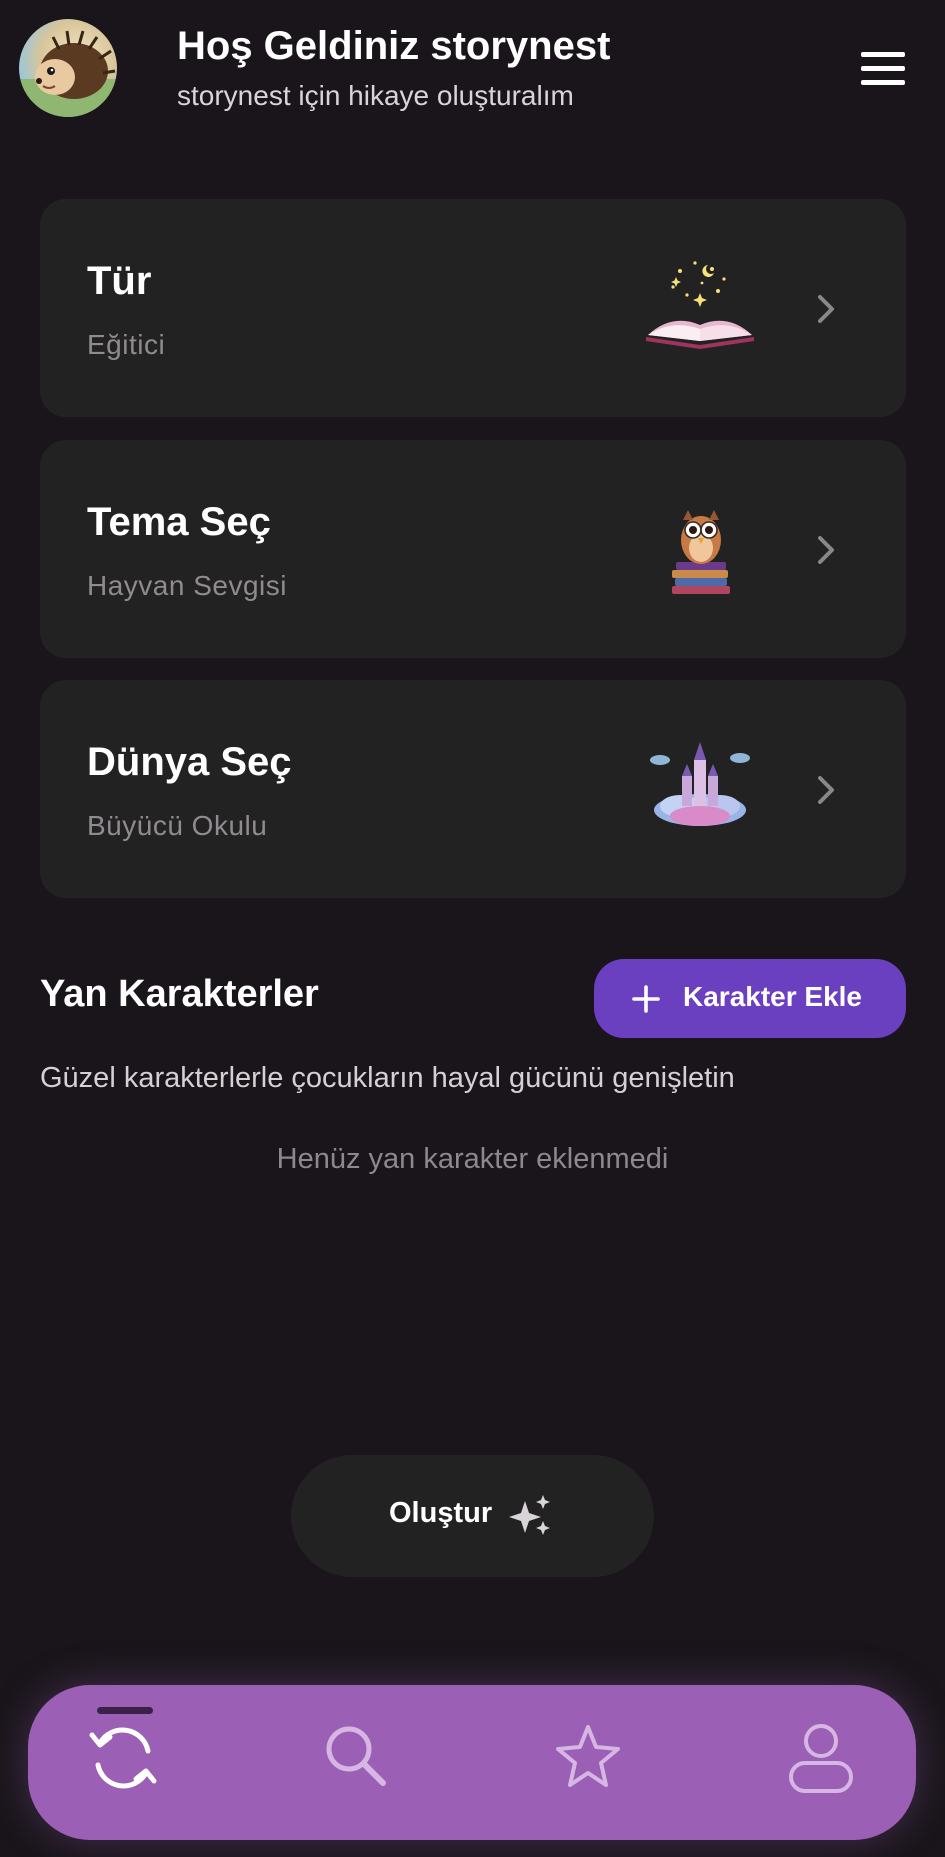 The image size is (945, 1857). I want to click on add-character-label: Karakter Ekle, so click(773, 996).